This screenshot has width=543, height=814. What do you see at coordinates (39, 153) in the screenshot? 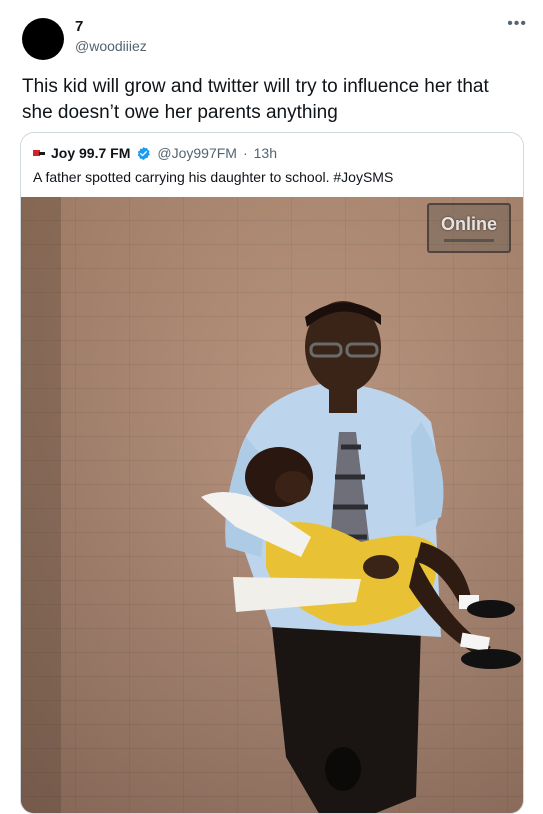
I see `joy-fm-logo-icon` at bounding box center [39, 153].